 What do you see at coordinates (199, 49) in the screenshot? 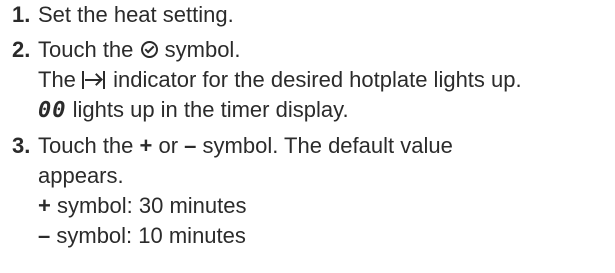
I see `step-2-line-1-post: symbol.` at bounding box center [199, 49].